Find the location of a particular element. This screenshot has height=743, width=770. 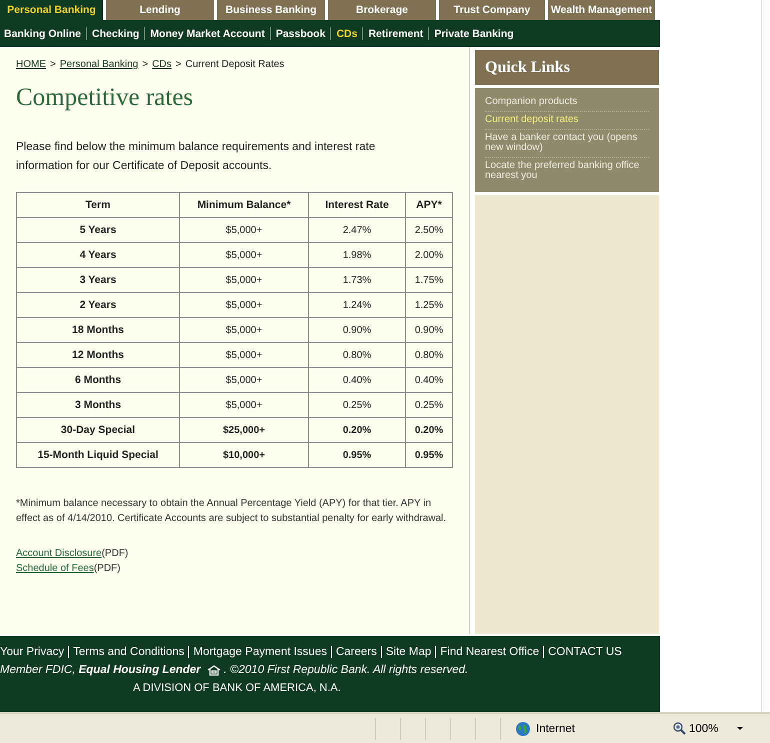

footer-link: Careers is located at coordinates (356, 652).